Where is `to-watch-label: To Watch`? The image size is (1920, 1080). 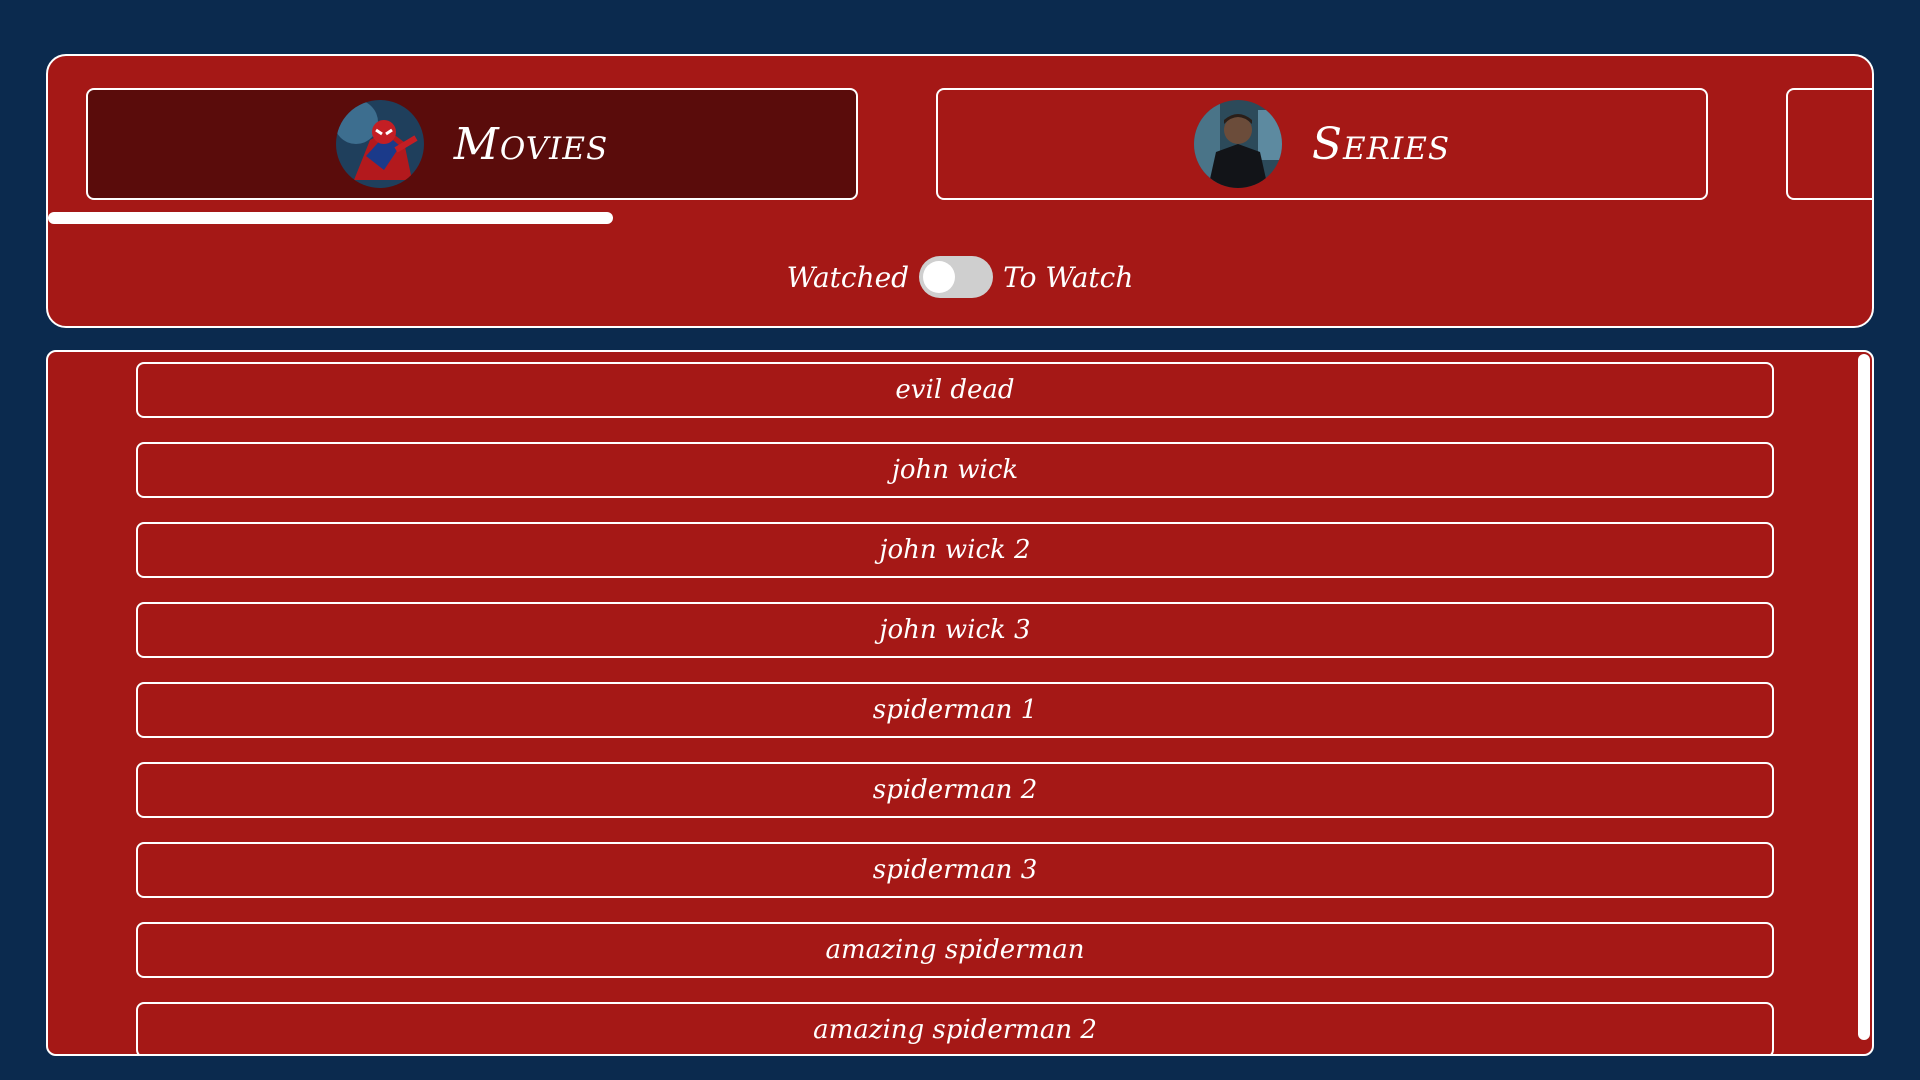 to-watch-label: To Watch is located at coordinates (1068, 277).